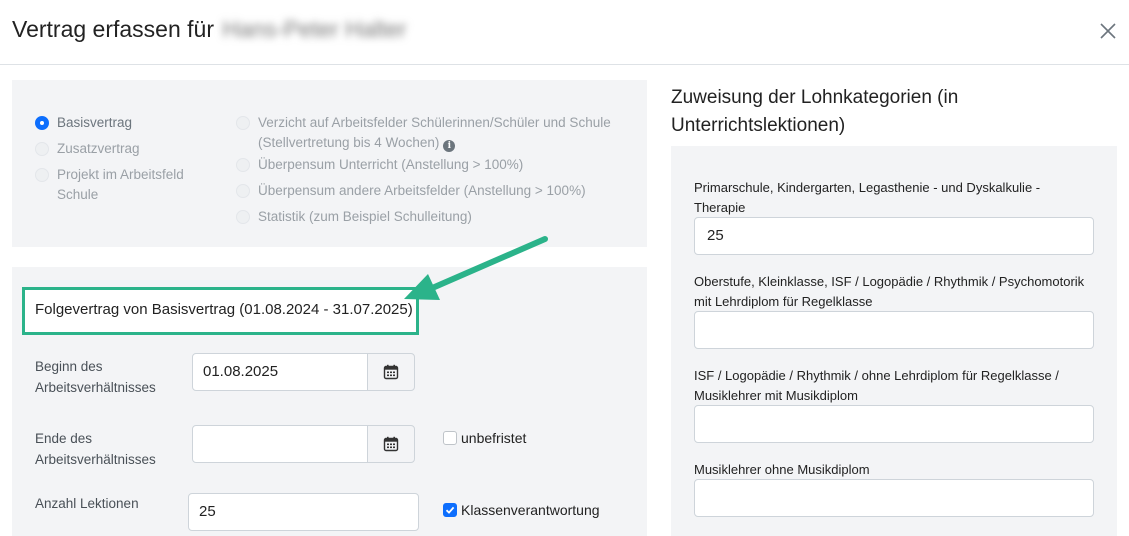  I want to click on wage-category-label: Musiklehrer ohne Musikdiplom, so click(782, 469).